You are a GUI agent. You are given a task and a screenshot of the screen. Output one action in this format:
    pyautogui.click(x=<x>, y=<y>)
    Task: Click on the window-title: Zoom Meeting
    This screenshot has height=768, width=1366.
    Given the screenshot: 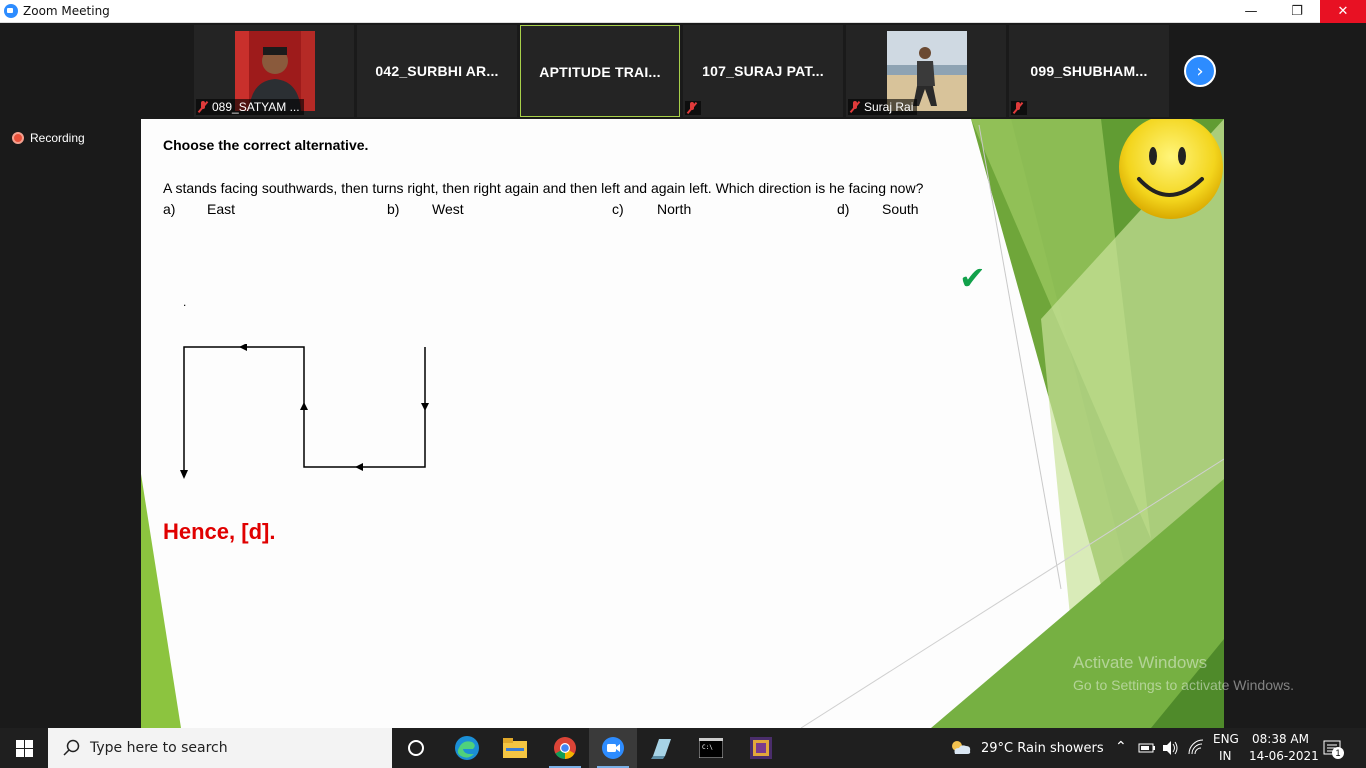 What is the action you would take?
    pyautogui.click(x=66, y=11)
    